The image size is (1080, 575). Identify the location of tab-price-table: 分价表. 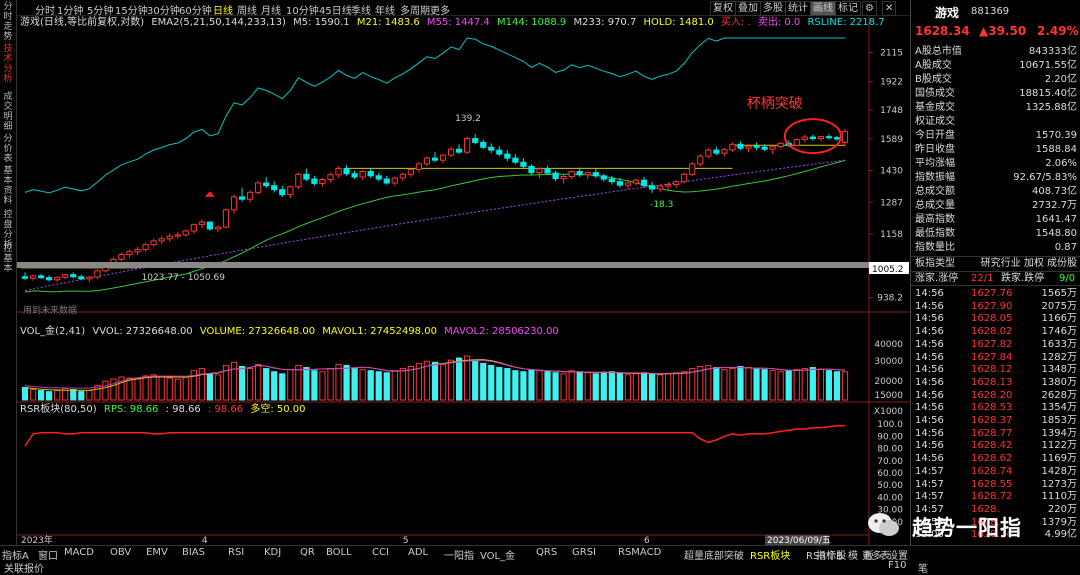
(8, 149).